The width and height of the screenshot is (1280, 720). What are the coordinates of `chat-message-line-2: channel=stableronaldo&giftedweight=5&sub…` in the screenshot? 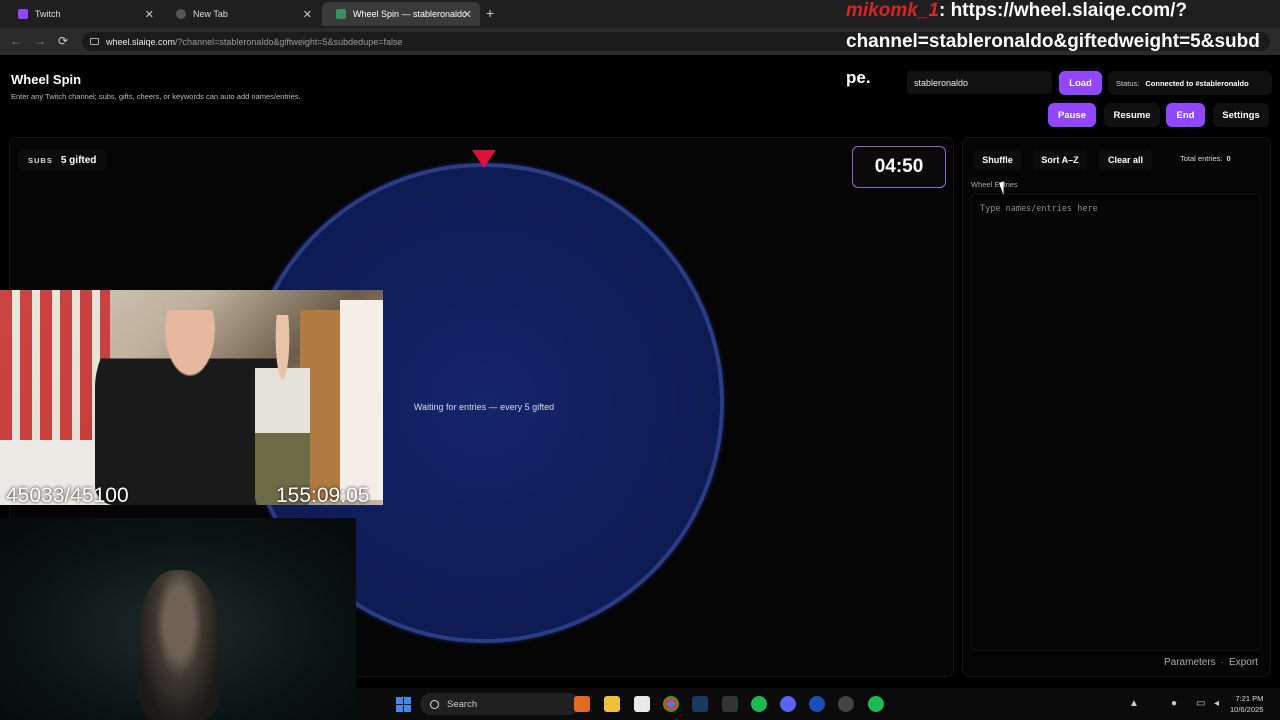 It's located at (1053, 41).